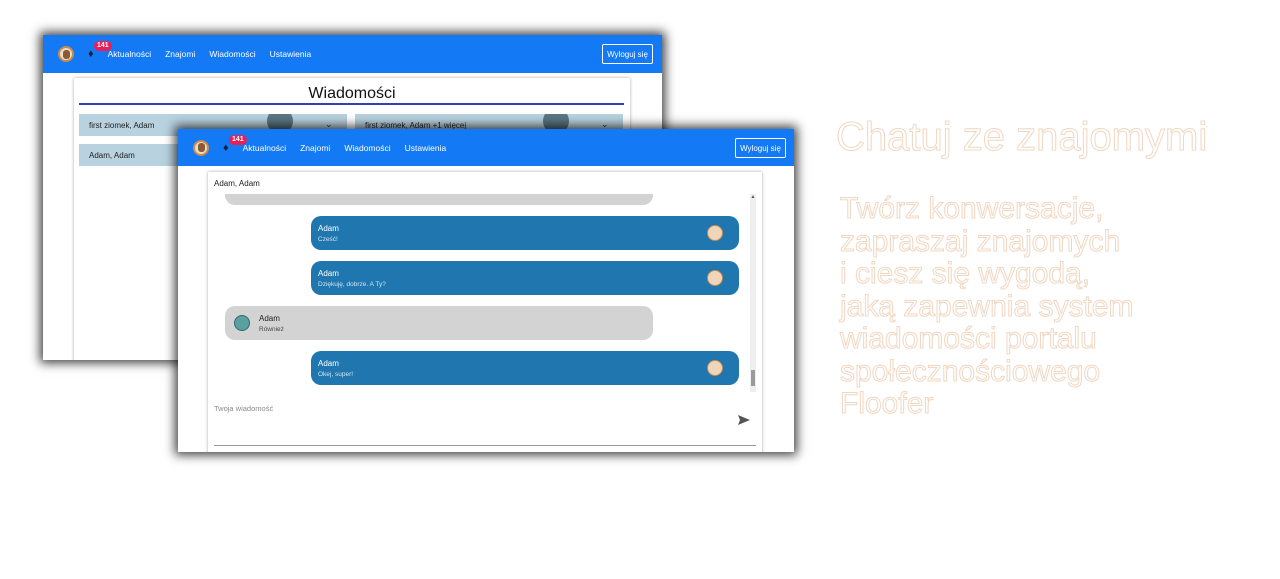 This screenshot has width=1280, height=579. What do you see at coordinates (753, 293) in the screenshot?
I see `scrollbar: ▲` at bounding box center [753, 293].